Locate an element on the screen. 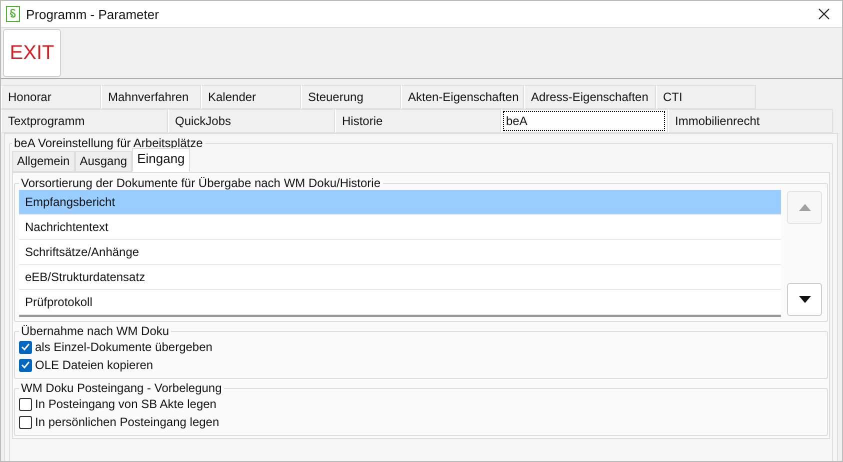  group-title: WM Doku Posteingang - Vorbelegung is located at coordinates (121, 388).